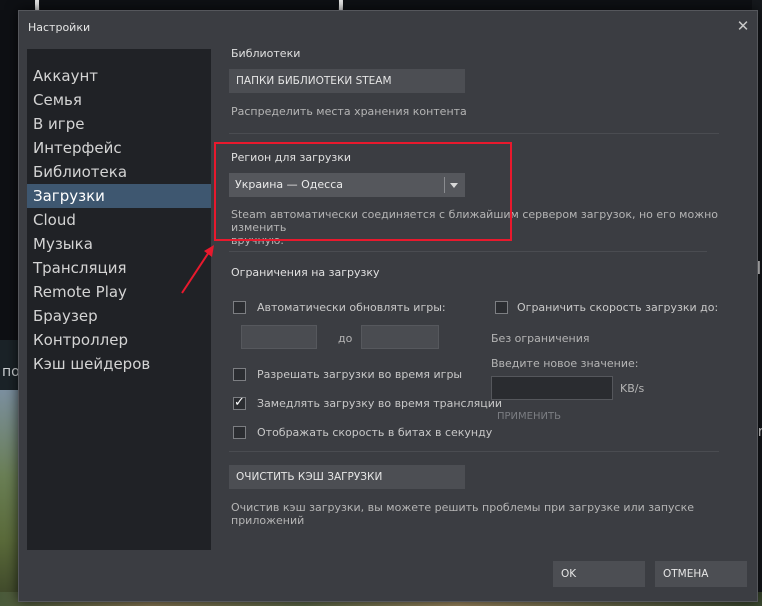 The image size is (762, 606). I want to click on enter-value-label: Введите новое значение:, so click(565, 363).